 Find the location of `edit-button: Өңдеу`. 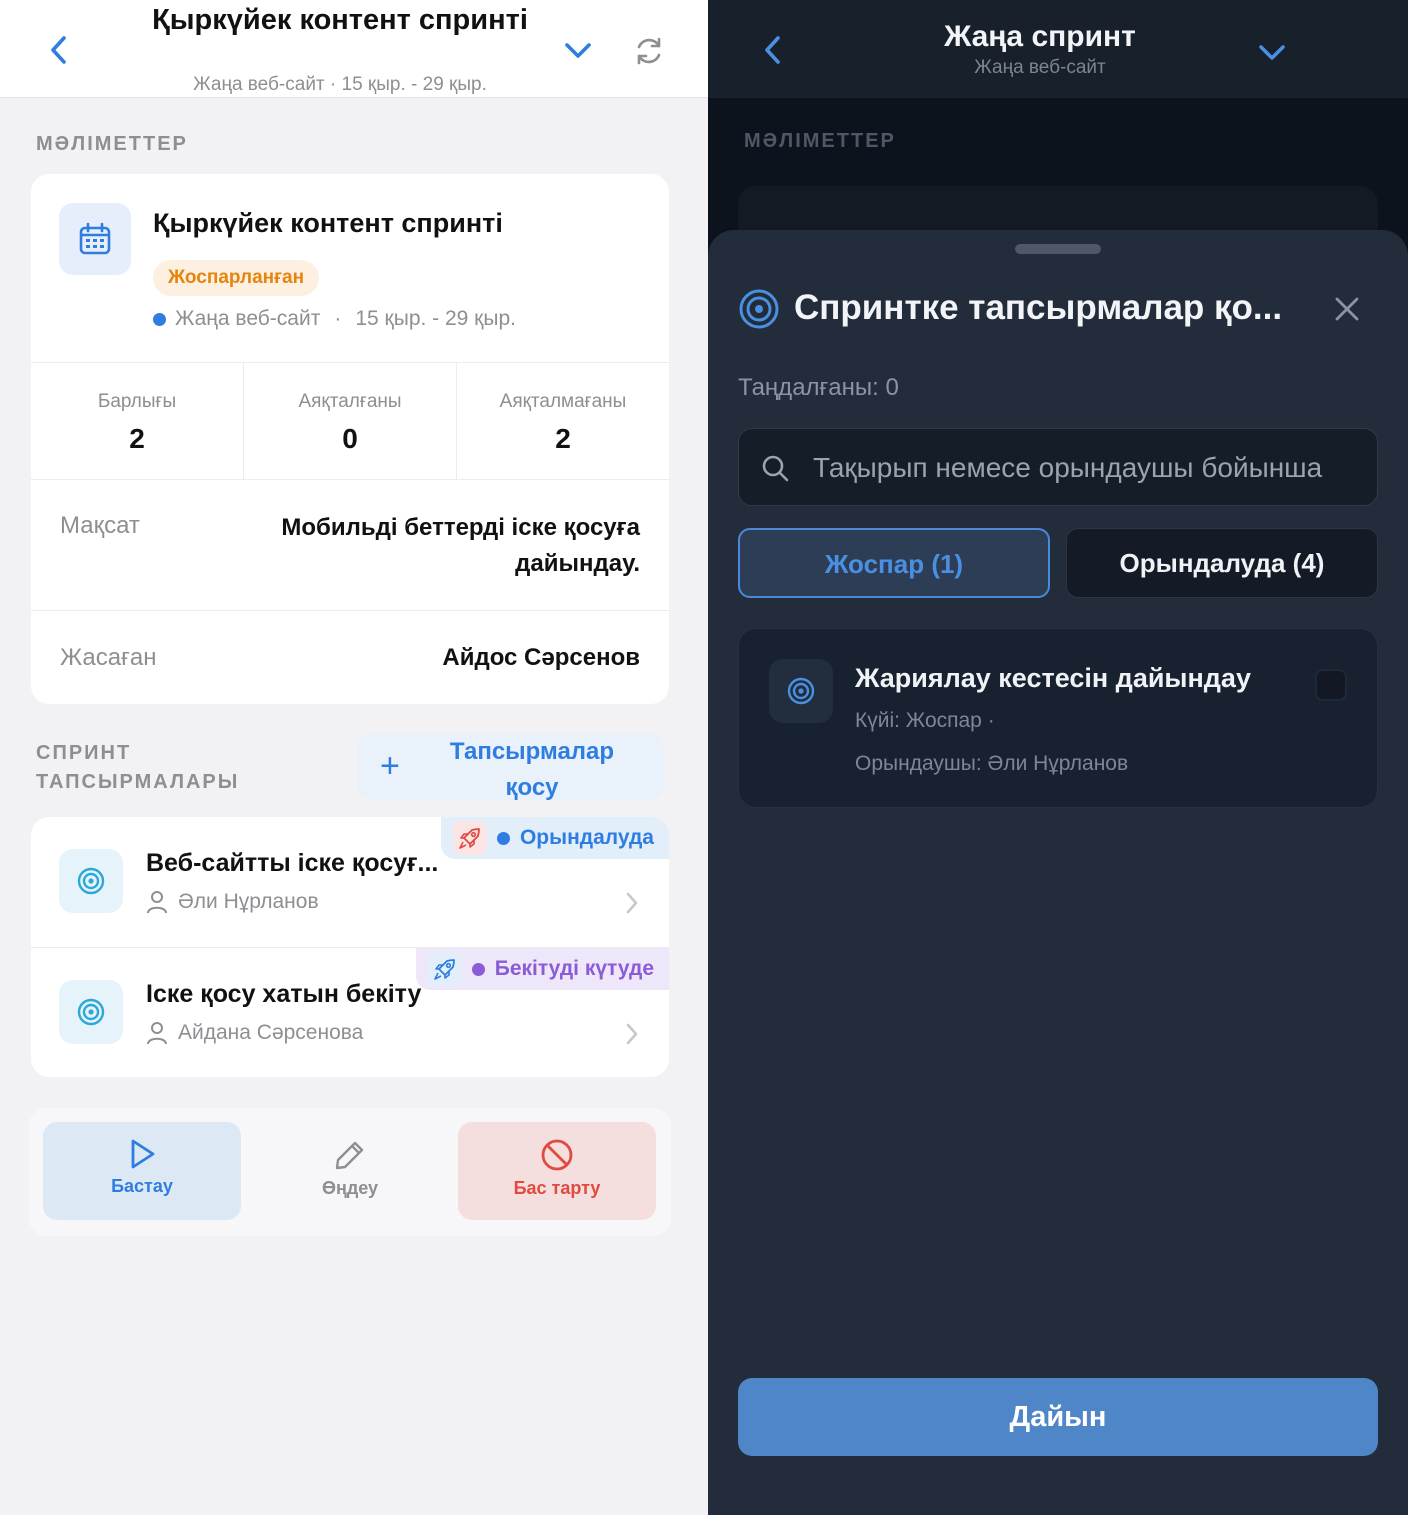

edit-button: Өңдеу is located at coordinates (350, 1171).